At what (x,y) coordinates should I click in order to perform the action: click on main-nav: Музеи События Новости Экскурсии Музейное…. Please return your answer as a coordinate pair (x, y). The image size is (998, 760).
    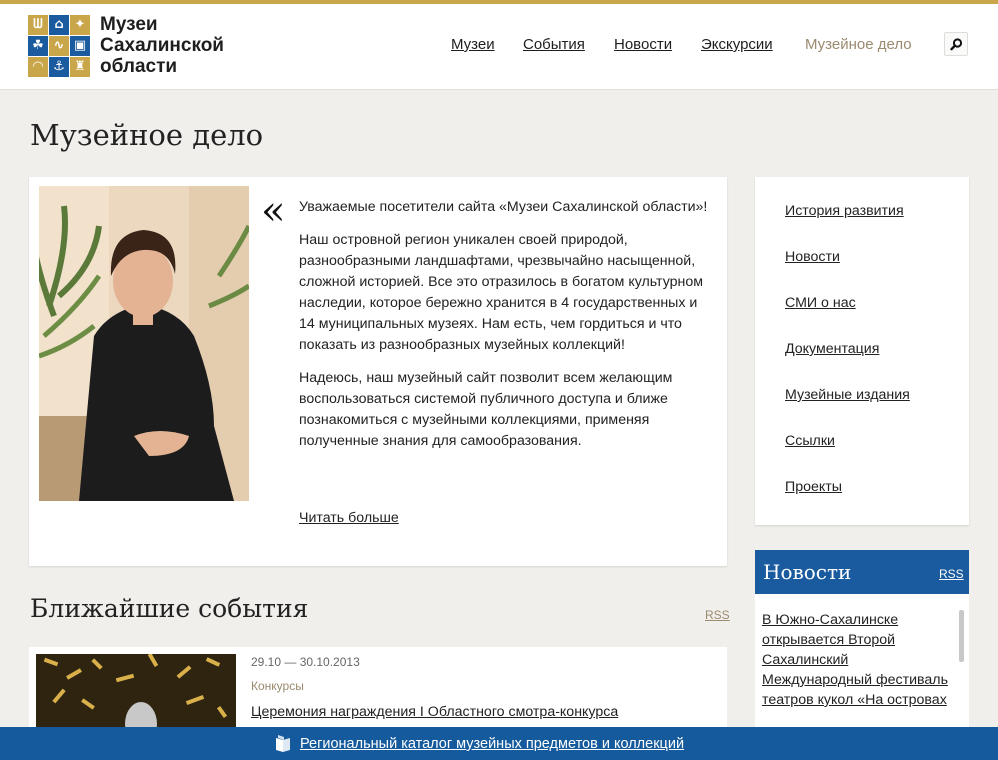
    Looking at the image, I should click on (499, 45).